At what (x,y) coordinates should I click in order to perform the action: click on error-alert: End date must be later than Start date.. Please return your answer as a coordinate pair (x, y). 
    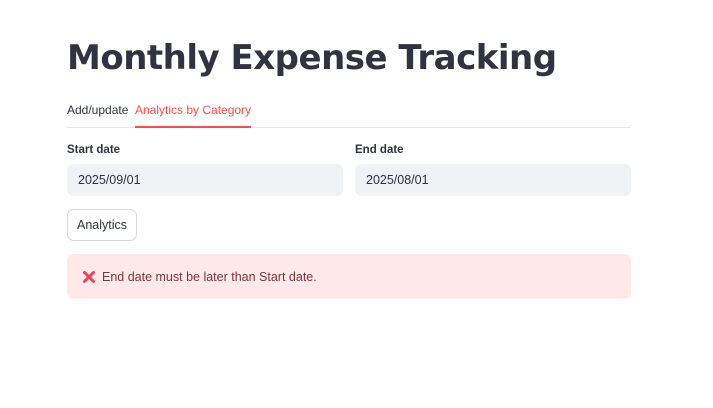
    Looking at the image, I should click on (349, 276).